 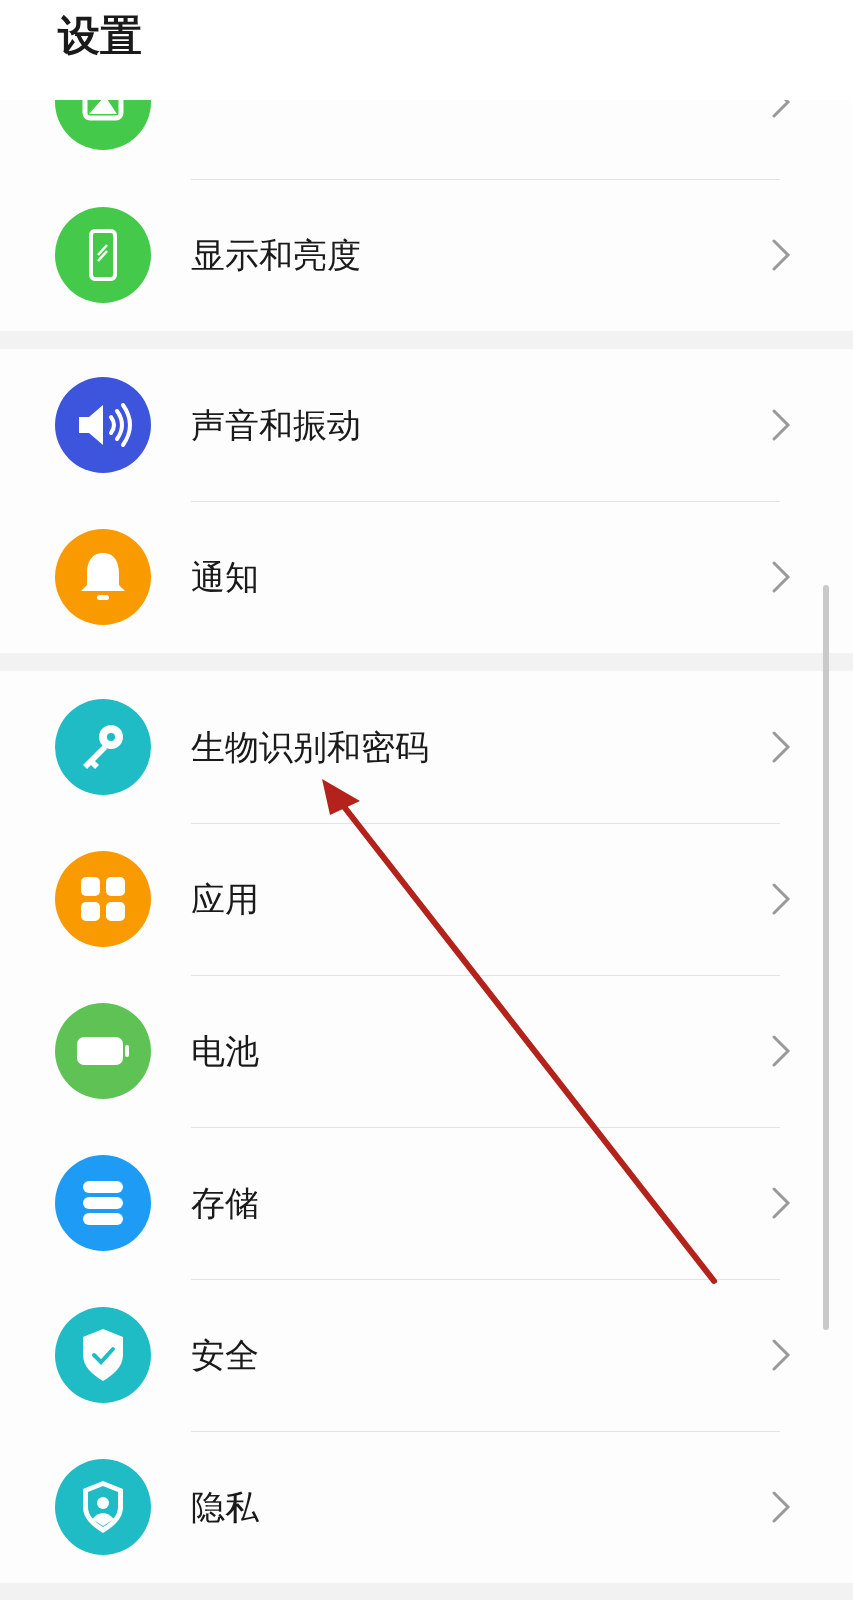 I want to click on setting-label: 声音和振动, so click(x=481, y=425).